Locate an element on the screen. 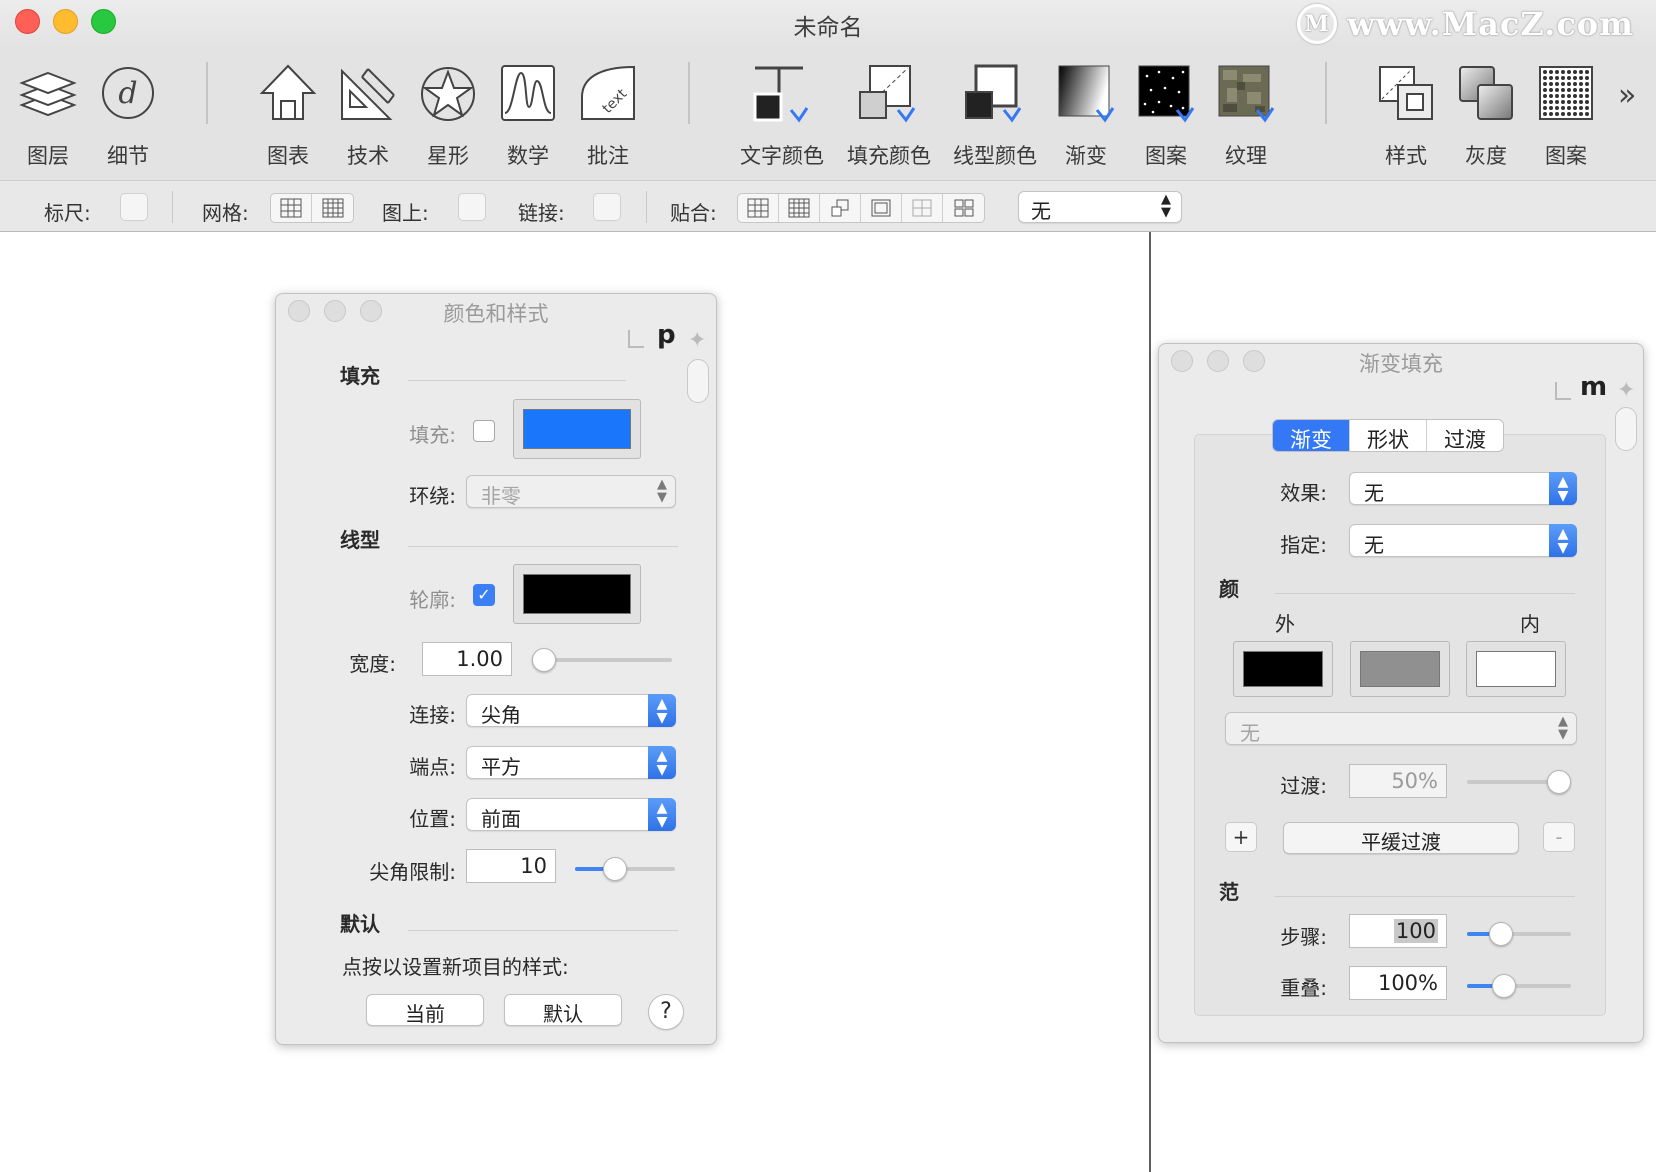 The width and height of the screenshot is (1656, 1172). help-button: ? is located at coordinates (666, 1012).